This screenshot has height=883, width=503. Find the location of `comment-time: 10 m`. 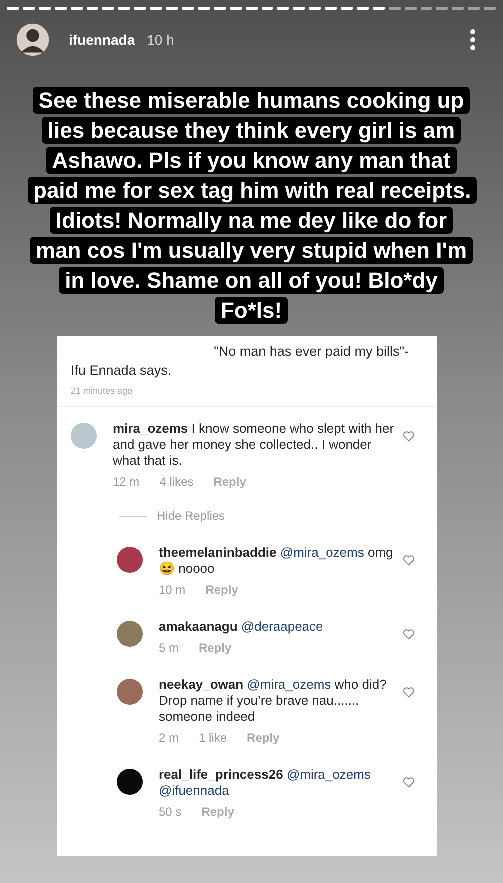

comment-time: 10 m is located at coordinates (172, 590).